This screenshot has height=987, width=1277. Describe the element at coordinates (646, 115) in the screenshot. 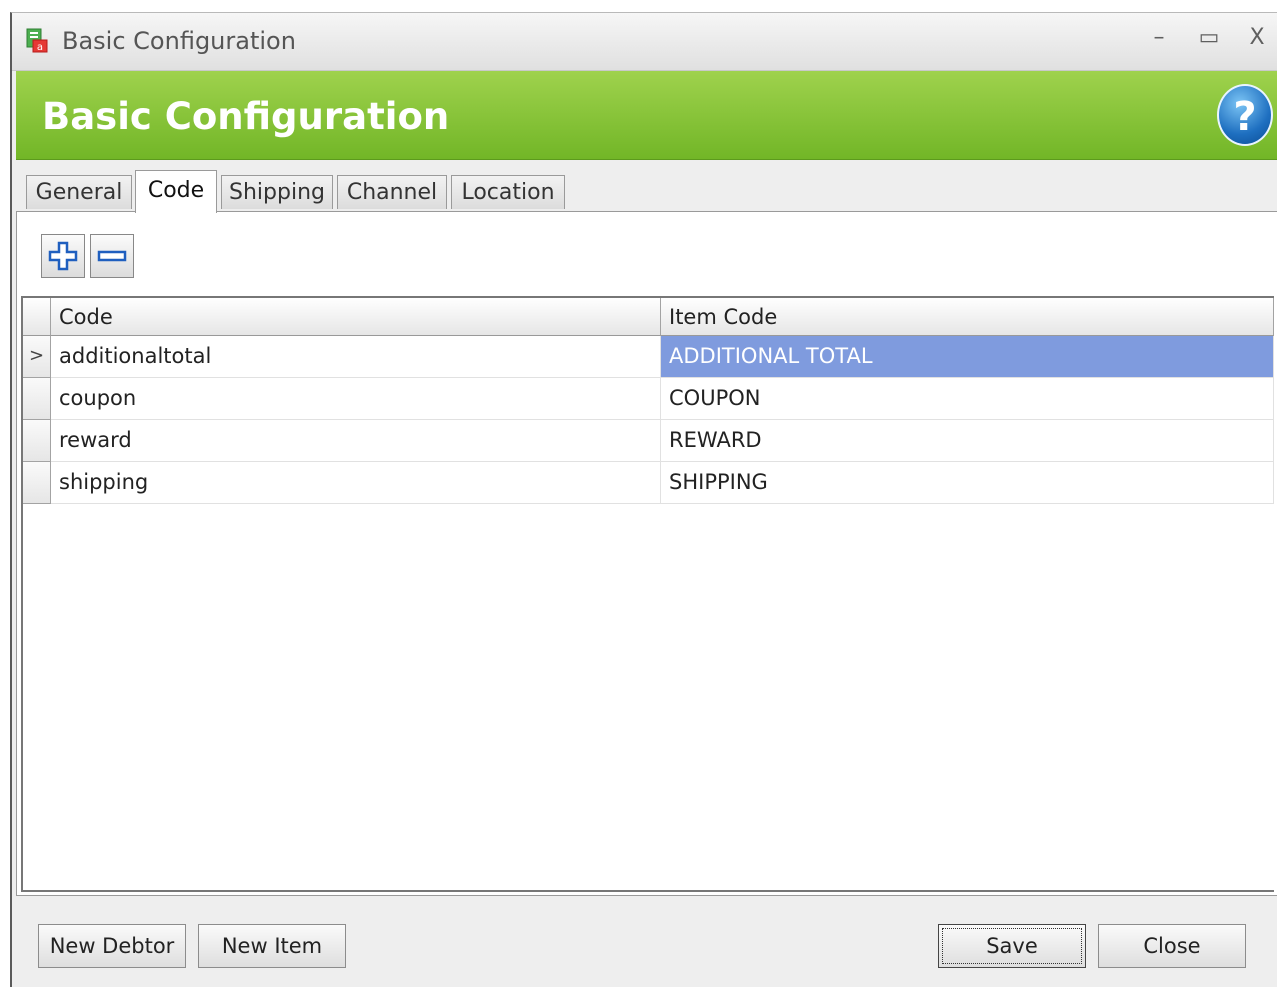

I see `header-banner: Basic Configuration ?` at that location.